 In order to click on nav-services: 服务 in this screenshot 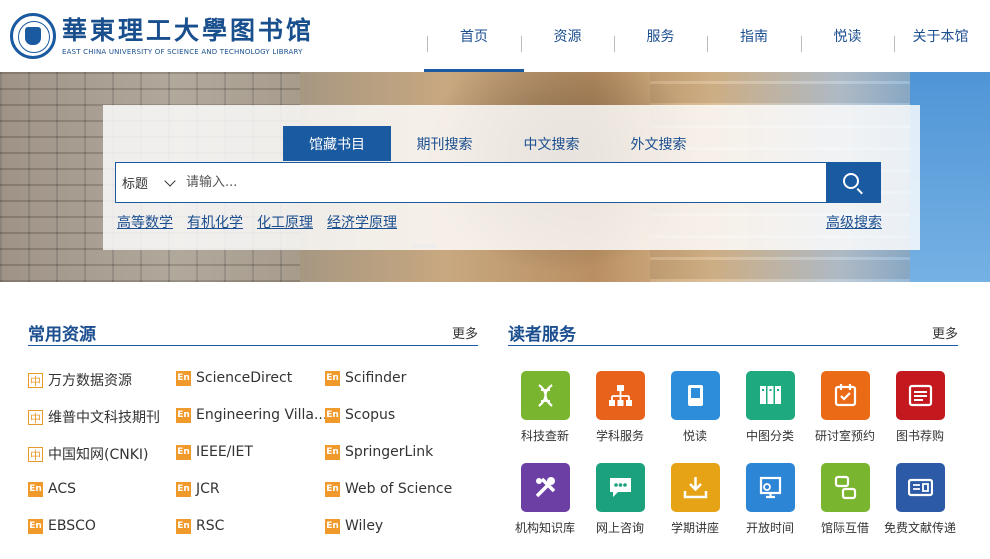, I will do `click(660, 36)`.